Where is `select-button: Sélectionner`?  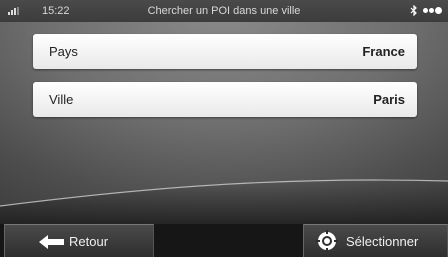 select-button: Sélectionner is located at coordinates (375, 240).